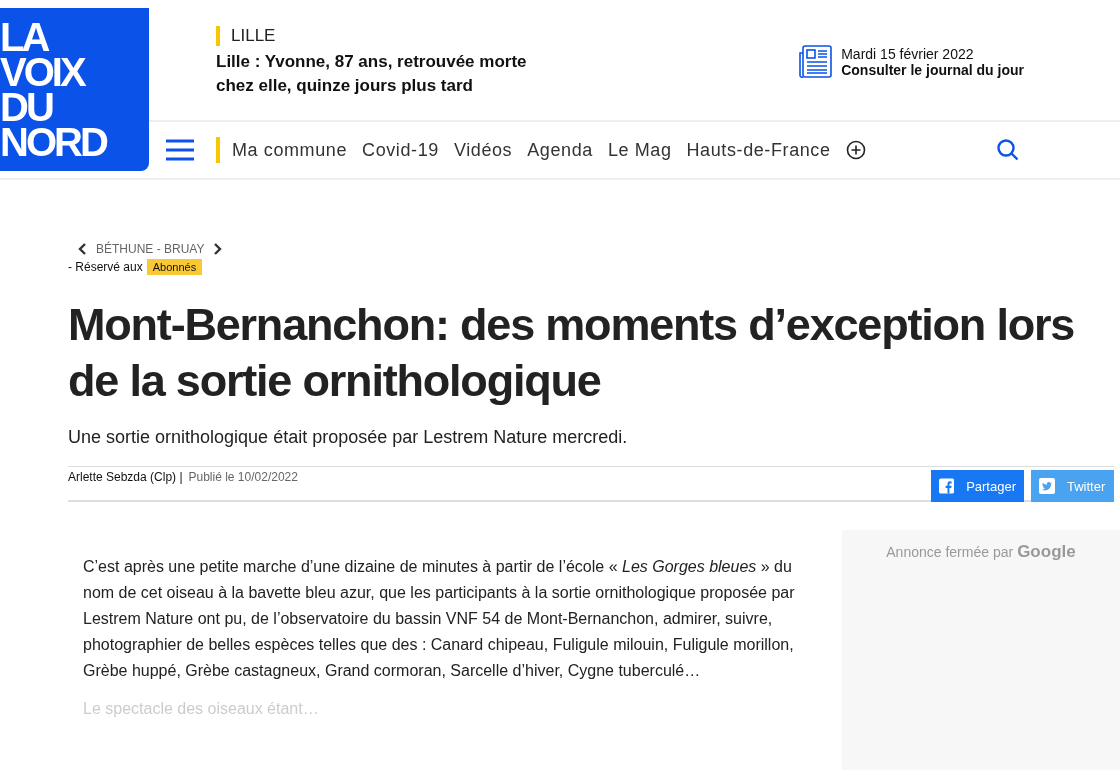 The height and width of the screenshot is (772, 1120). What do you see at coordinates (639, 150) in the screenshot?
I see `nav-link: Le Mag` at bounding box center [639, 150].